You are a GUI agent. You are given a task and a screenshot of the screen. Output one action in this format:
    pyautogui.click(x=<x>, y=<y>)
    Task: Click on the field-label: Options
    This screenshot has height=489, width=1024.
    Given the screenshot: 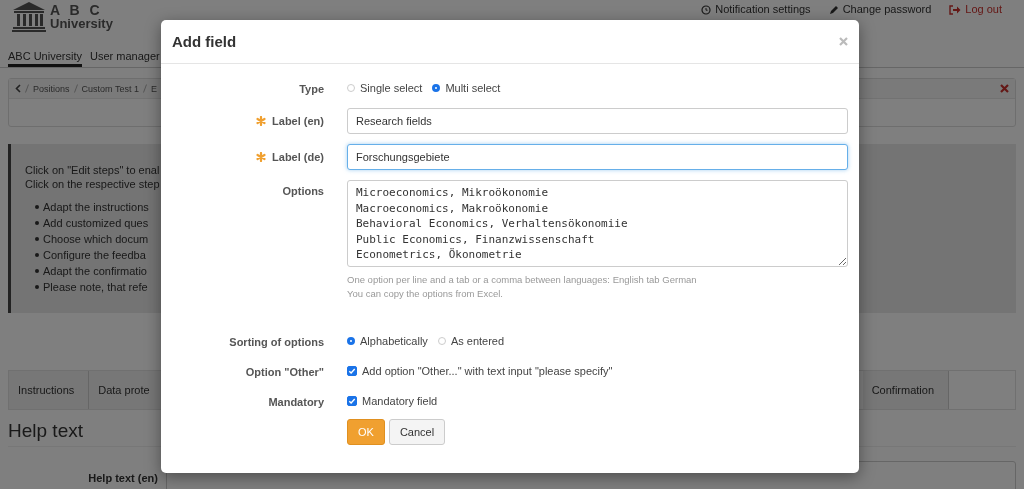 What is the action you would take?
    pyautogui.click(x=303, y=191)
    